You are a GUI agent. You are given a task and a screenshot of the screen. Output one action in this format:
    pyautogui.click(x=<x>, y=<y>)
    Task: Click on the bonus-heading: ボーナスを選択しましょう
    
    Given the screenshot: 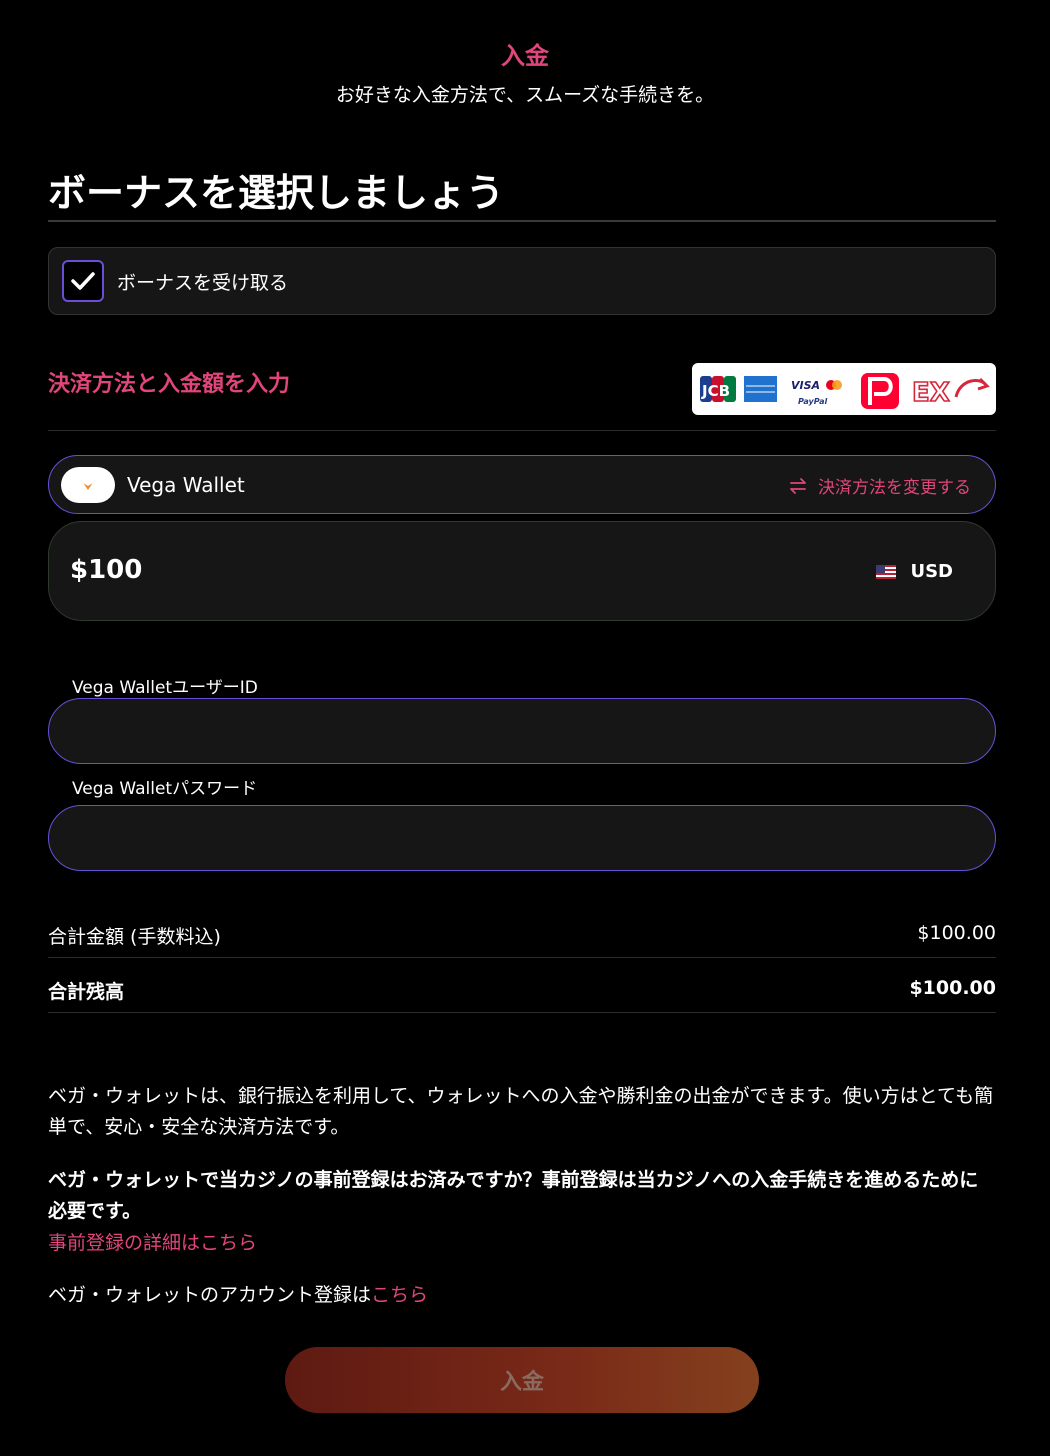 What is the action you would take?
    pyautogui.click(x=276, y=193)
    